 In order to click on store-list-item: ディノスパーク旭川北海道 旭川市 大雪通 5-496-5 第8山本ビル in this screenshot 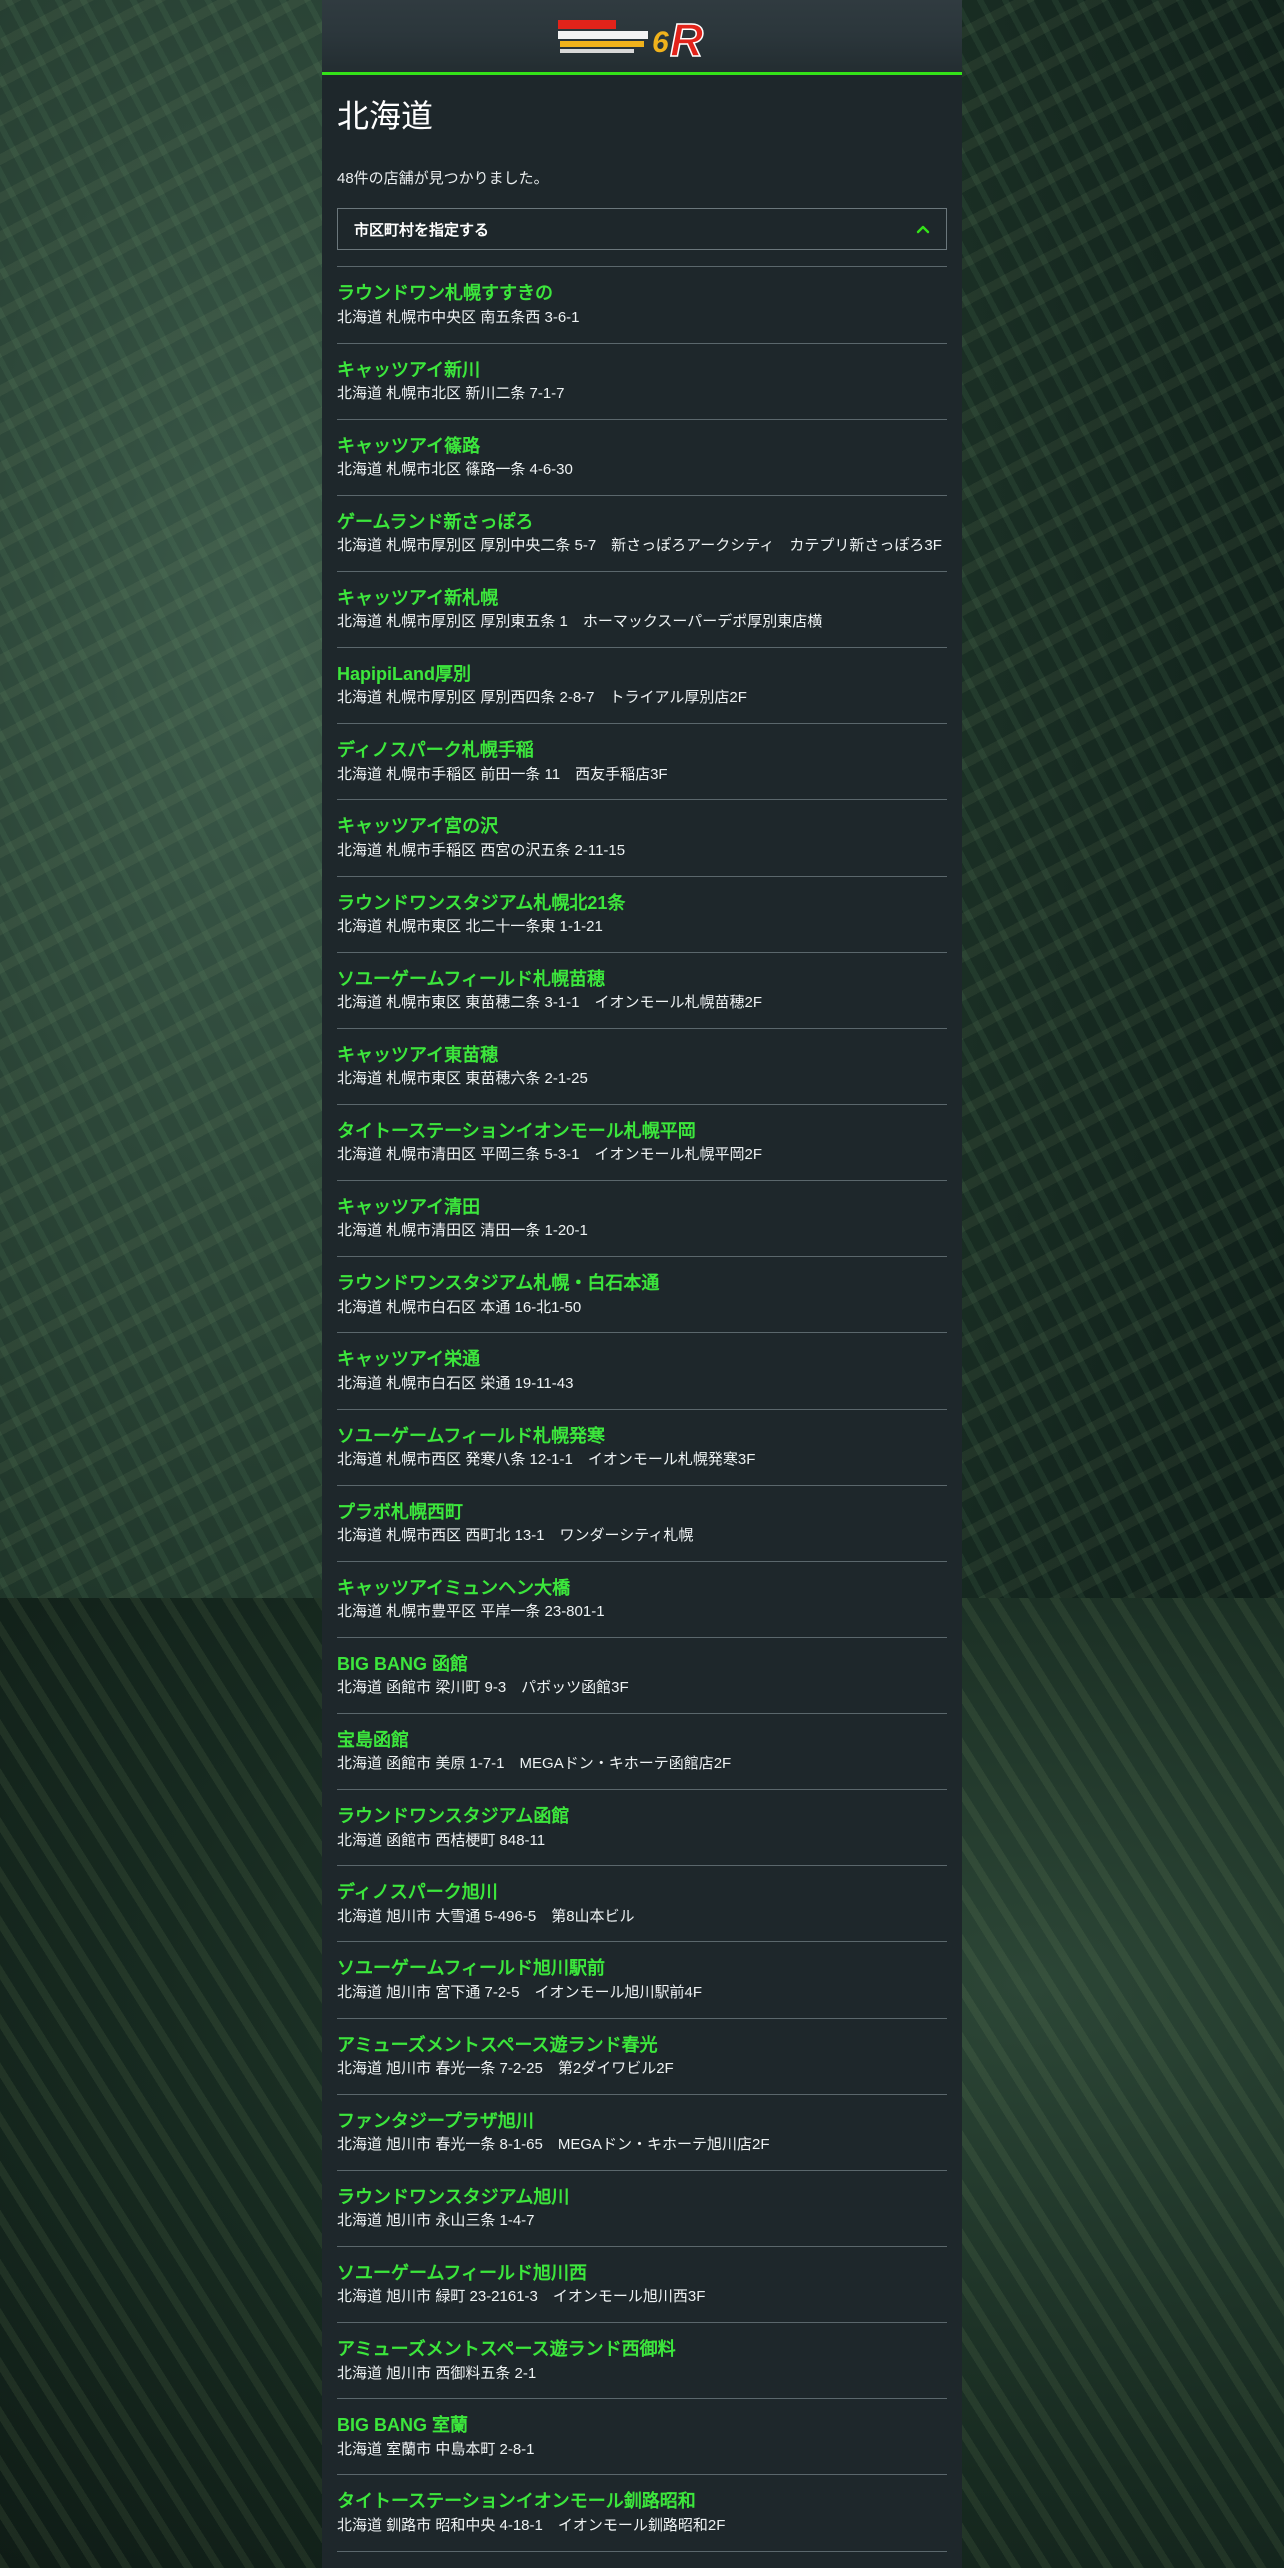, I will do `click(642, 1904)`.